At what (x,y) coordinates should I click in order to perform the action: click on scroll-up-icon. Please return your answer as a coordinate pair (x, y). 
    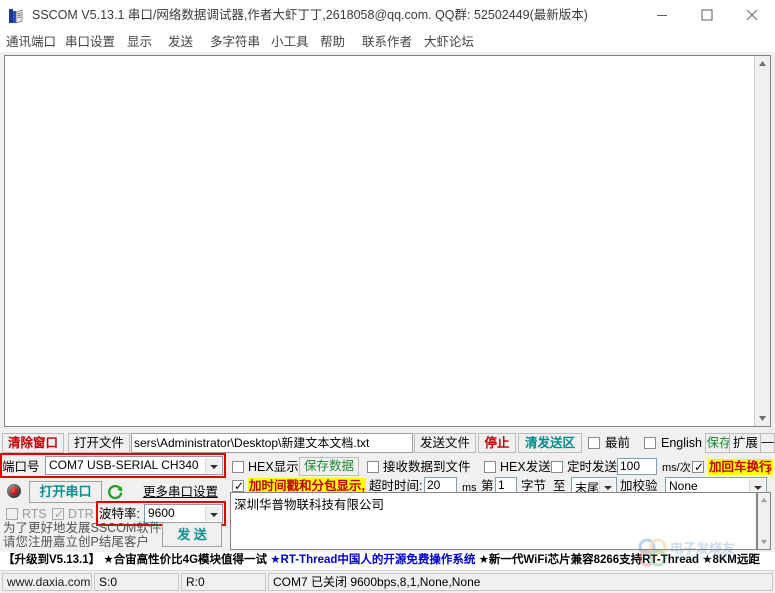
    Looking at the image, I should click on (762, 63).